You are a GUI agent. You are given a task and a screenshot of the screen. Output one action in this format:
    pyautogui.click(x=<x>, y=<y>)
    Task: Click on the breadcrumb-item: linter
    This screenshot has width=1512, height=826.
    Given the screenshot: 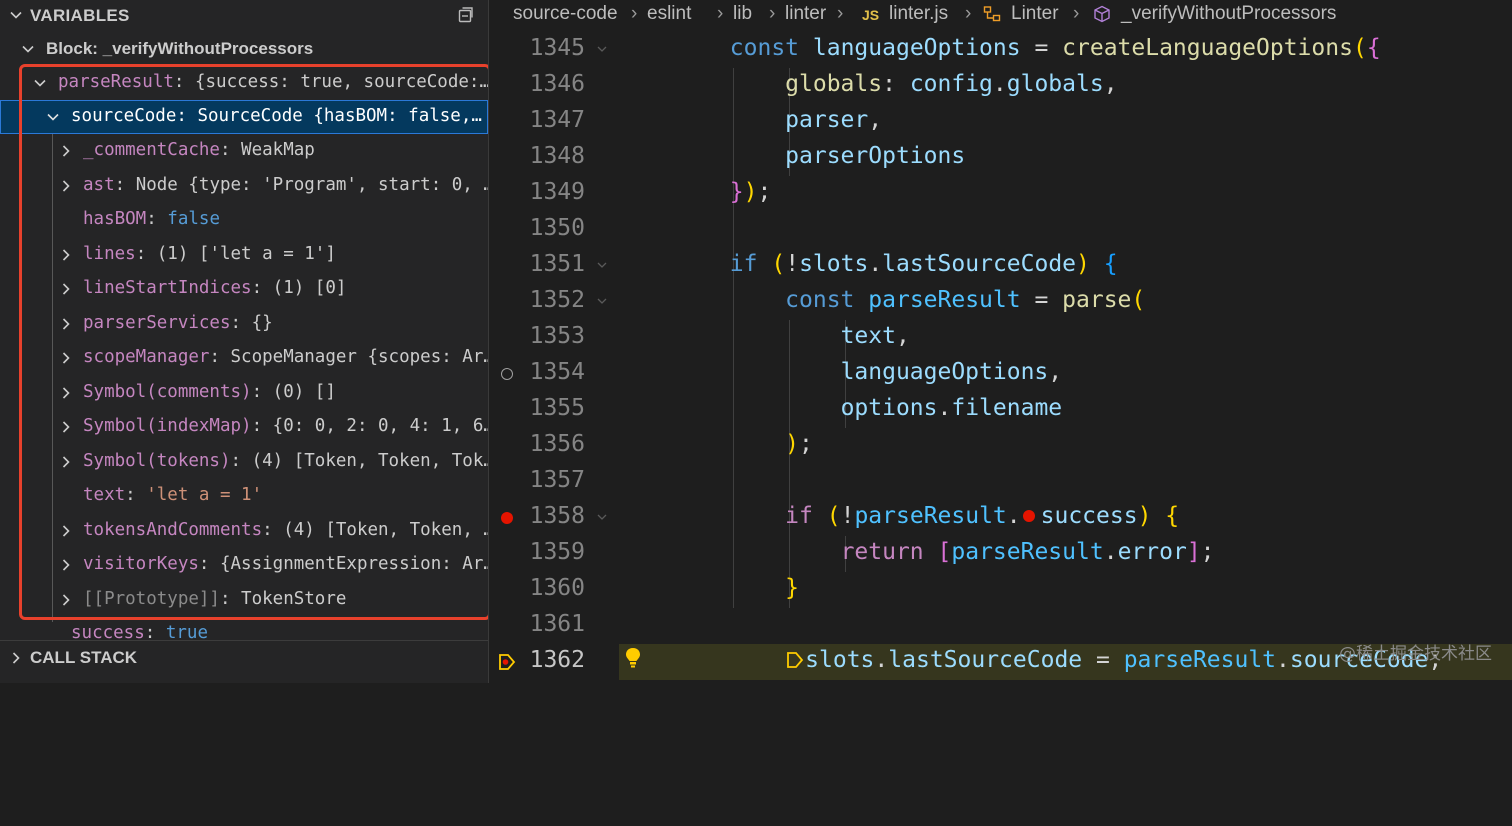 What is the action you would take?
    pyautogui.click(x=805, y=14)
    